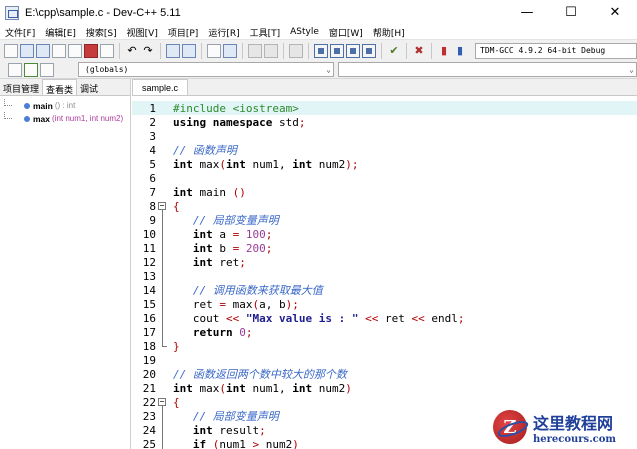 The image size is (637, 449). I want to click on line-number: 9, so click(152, 220).